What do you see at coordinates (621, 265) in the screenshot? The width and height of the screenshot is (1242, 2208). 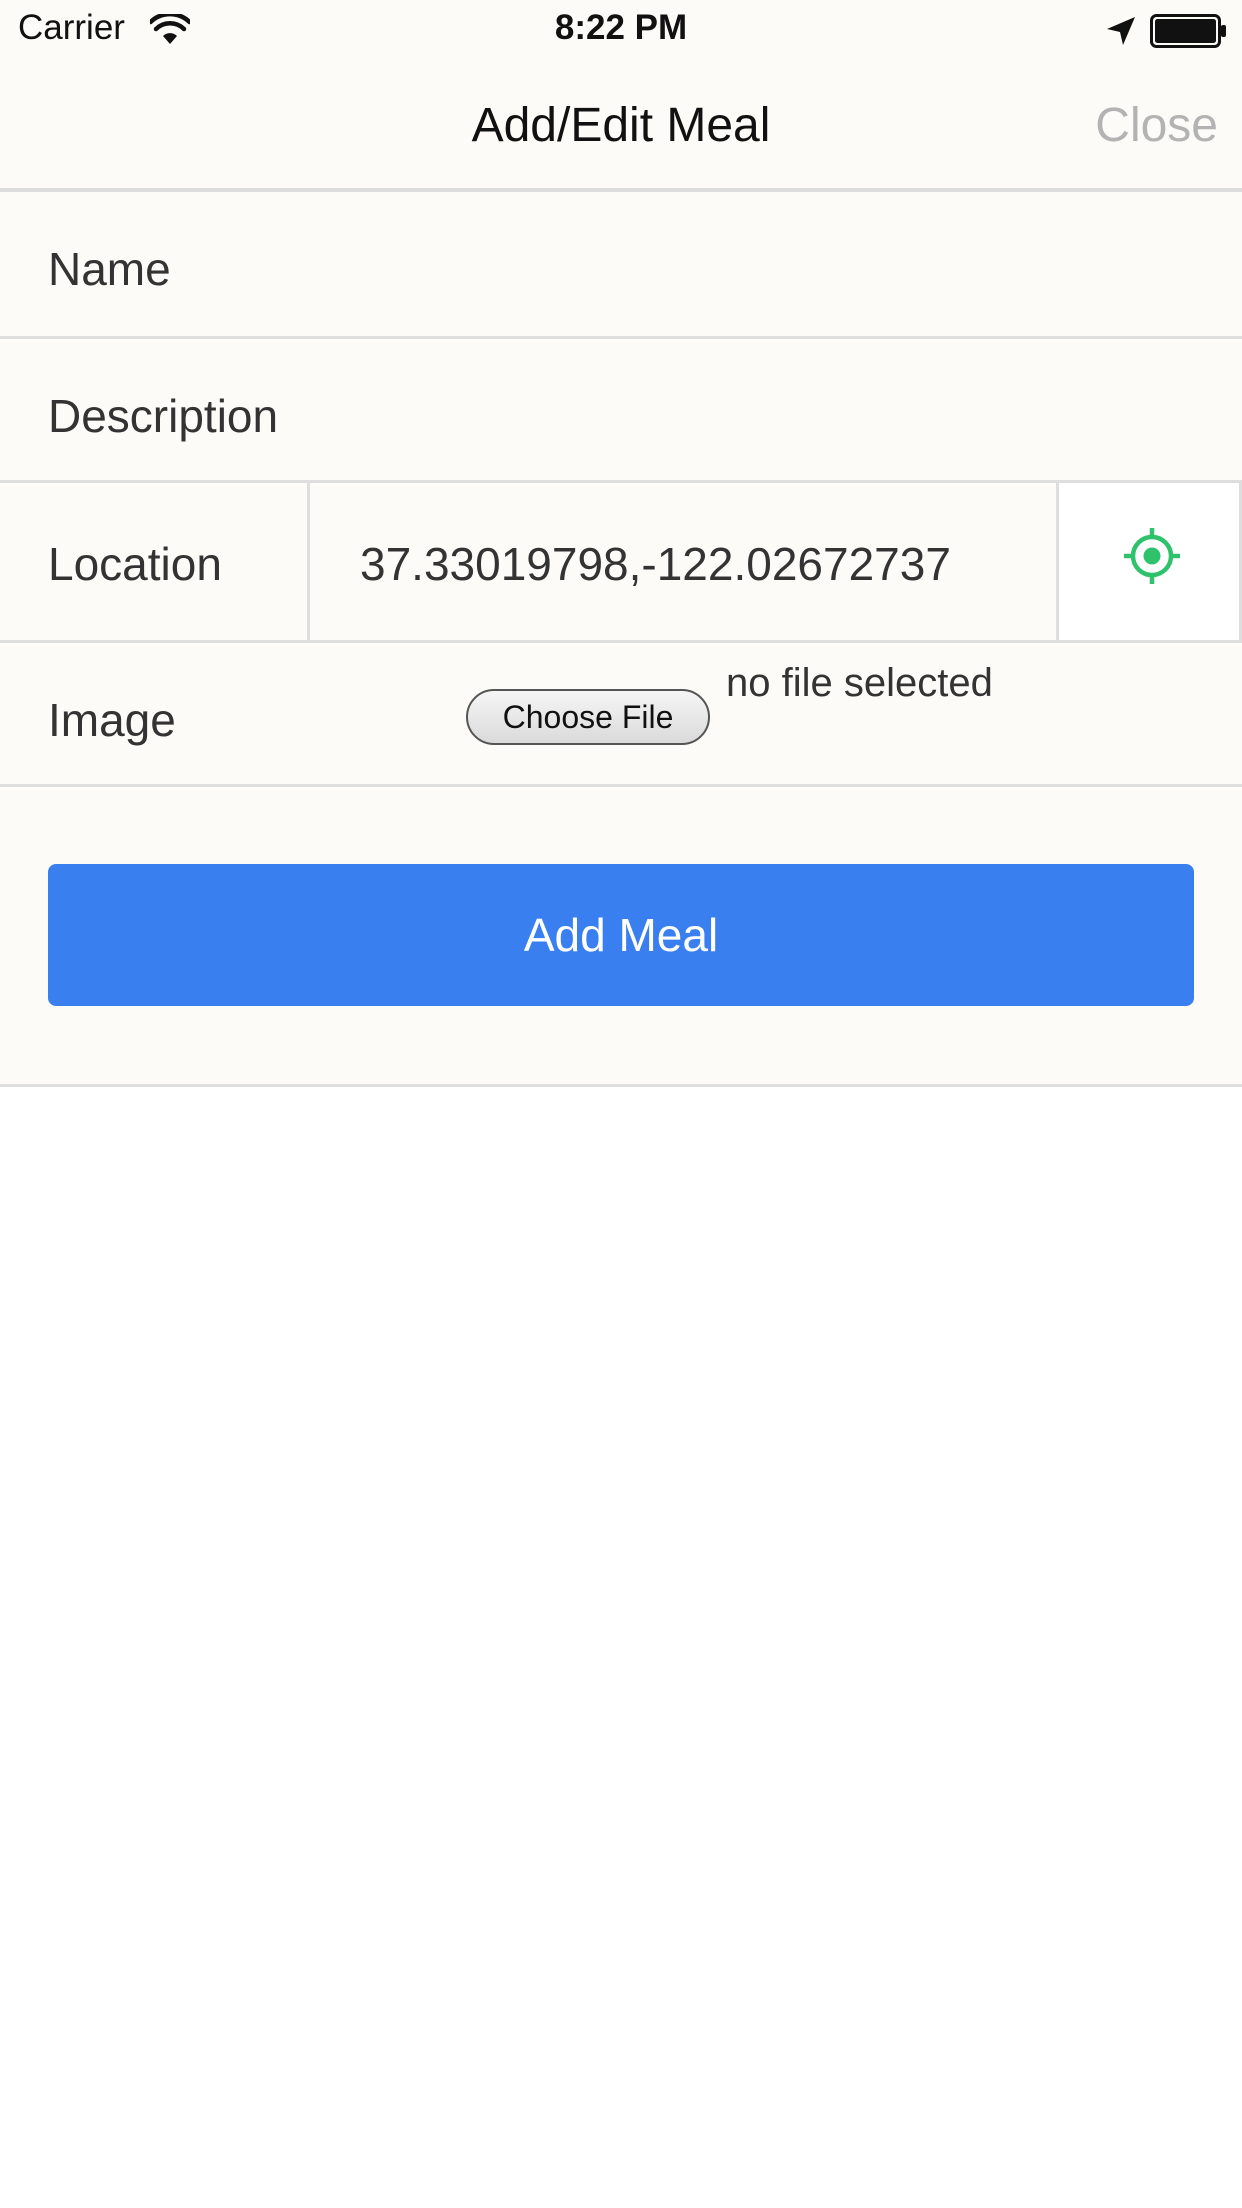 I see `name-field: Name` at bounding box center [621, 265].